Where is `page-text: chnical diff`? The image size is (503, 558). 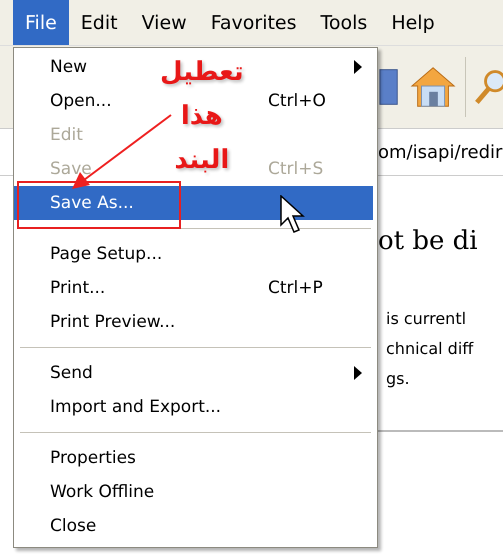
page-text: chnical diff is located at coordinates (430, 349).